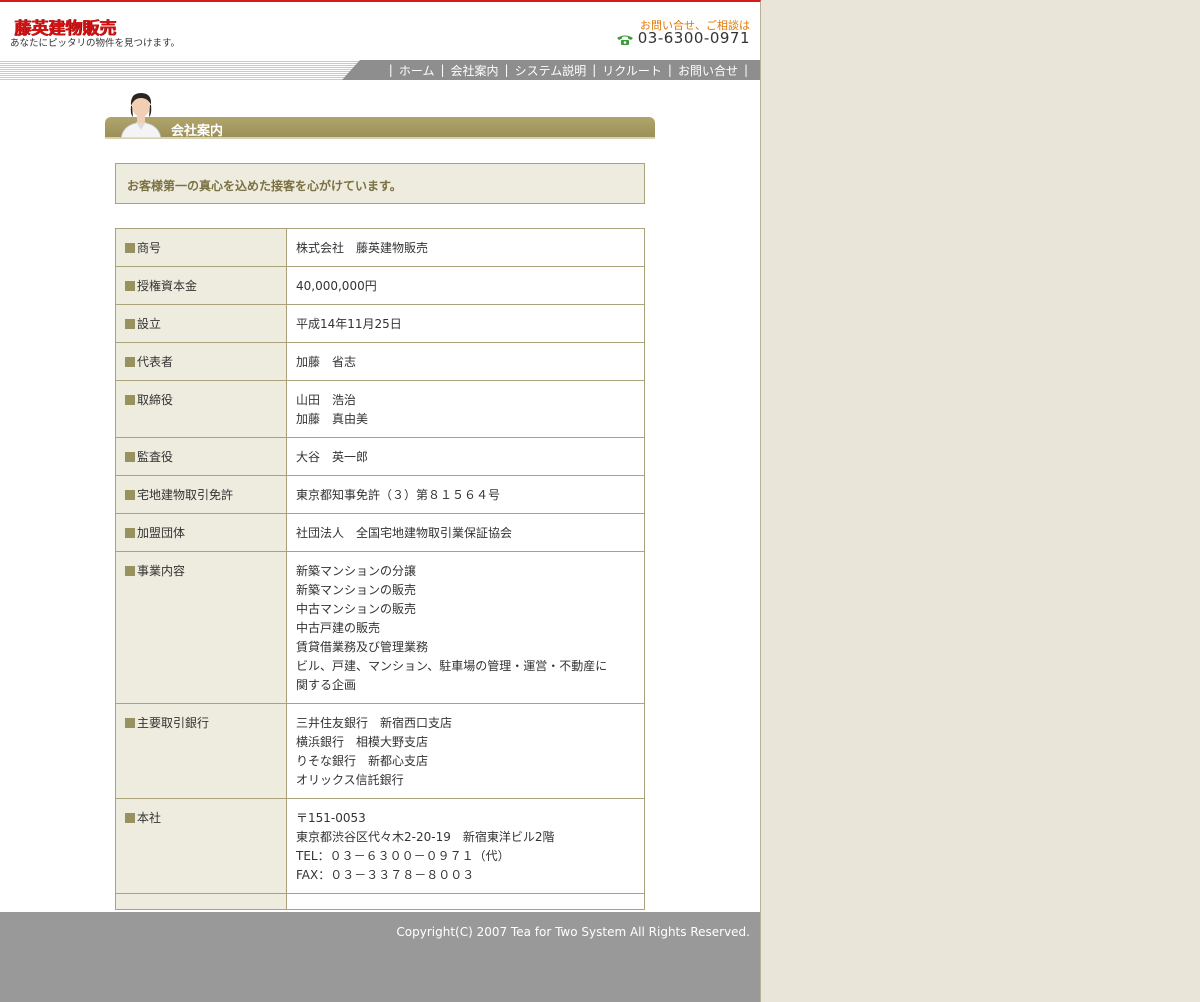  Describe the element at coordinates (326, 685) in the screenshot. I see `row-value-line: 関する企画` at that location.